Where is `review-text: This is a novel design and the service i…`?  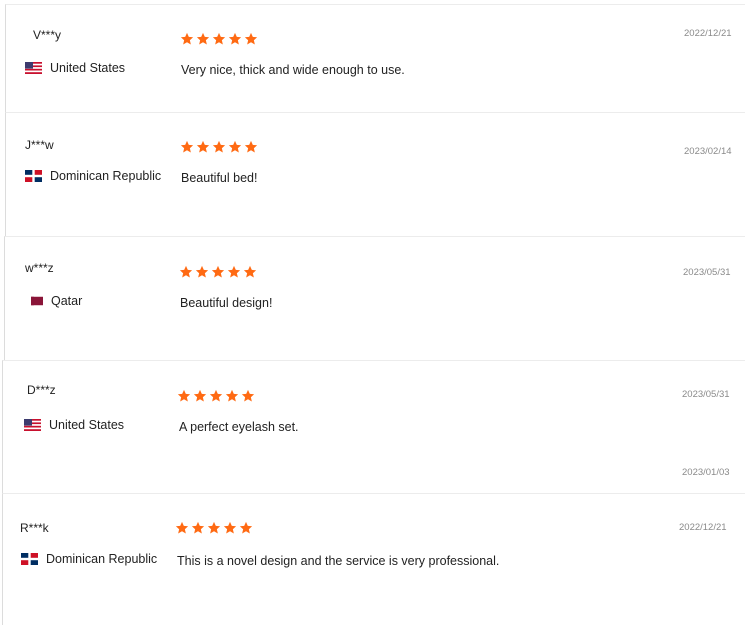 review-text: This is a novel design and the service i… is located at coordinates (338, 561).